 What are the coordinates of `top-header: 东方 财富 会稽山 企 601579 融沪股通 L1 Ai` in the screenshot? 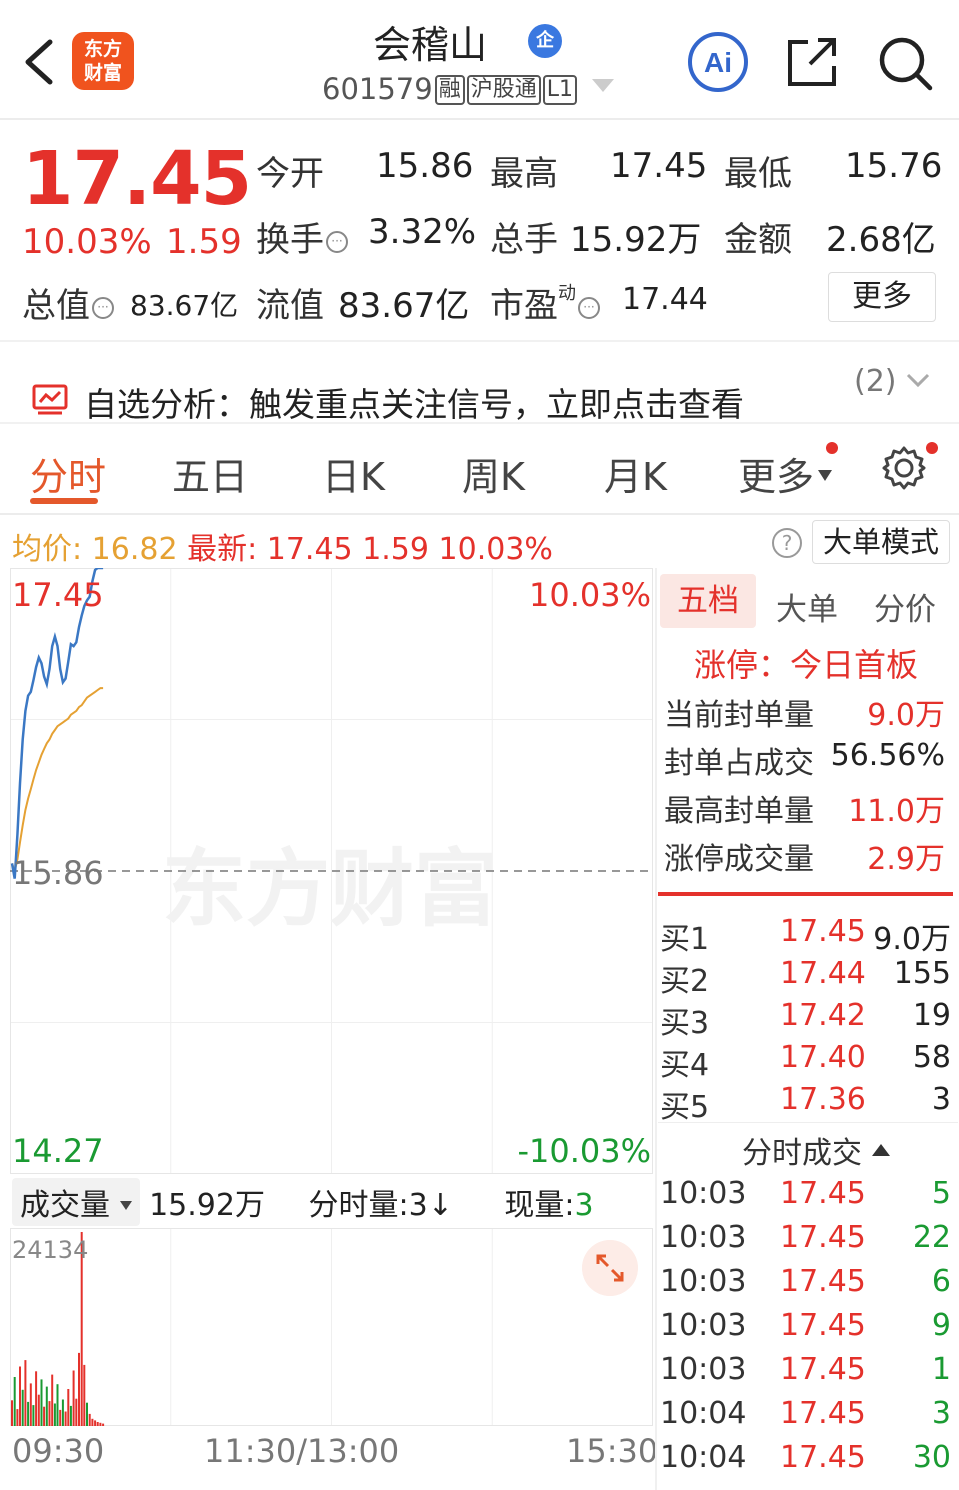 It's located at (479, 60).